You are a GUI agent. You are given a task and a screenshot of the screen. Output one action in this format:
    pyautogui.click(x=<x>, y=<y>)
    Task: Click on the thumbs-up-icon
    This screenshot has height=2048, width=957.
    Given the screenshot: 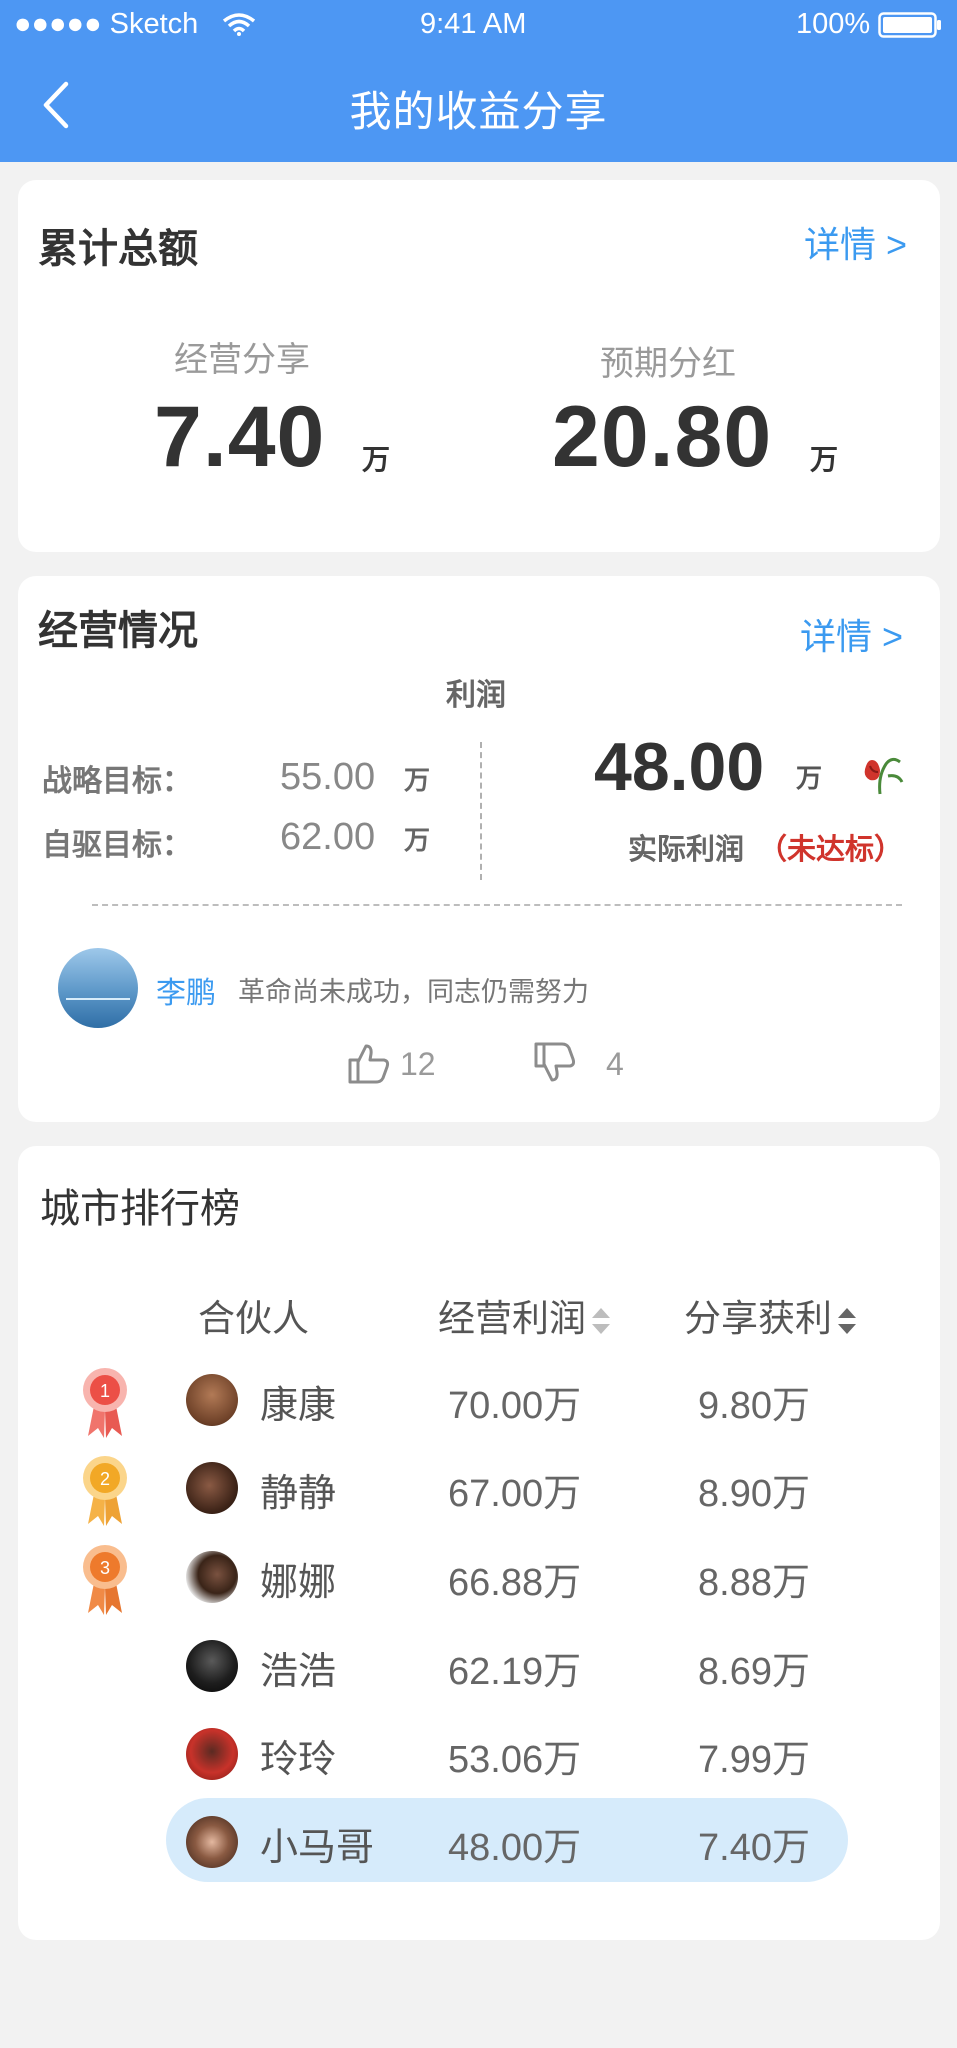 What is the action you would take?
    pyautogui.click(x=369, y=1064)
    